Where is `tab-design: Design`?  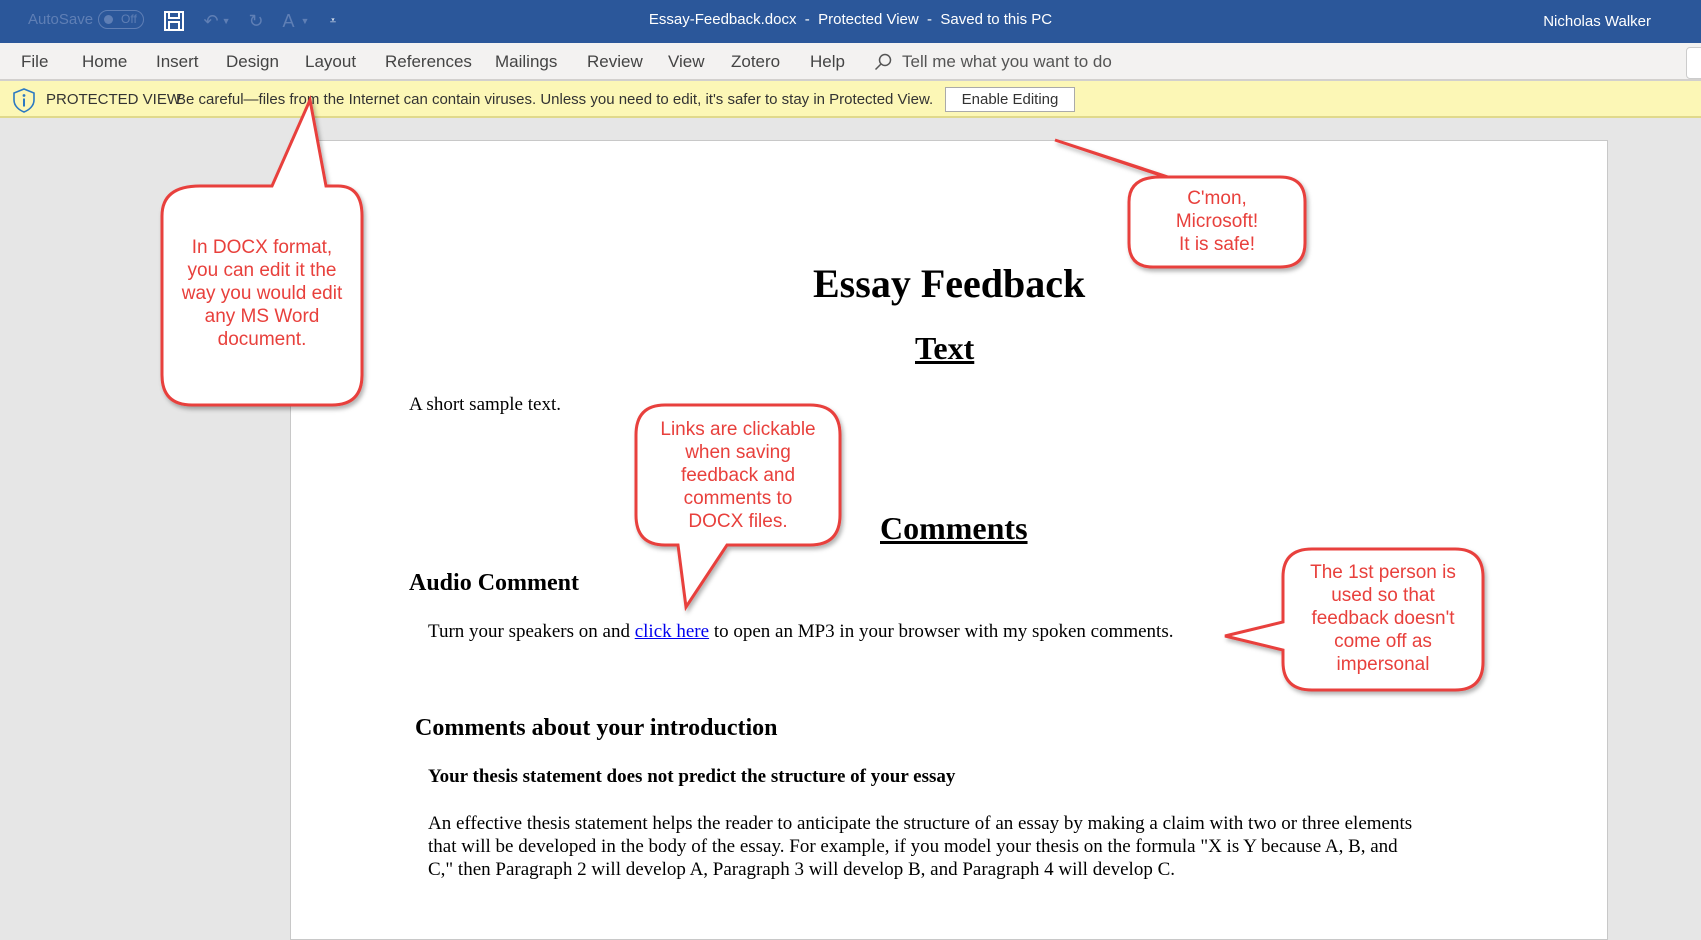
tab-design: Design is located at coordinates (252, 62).